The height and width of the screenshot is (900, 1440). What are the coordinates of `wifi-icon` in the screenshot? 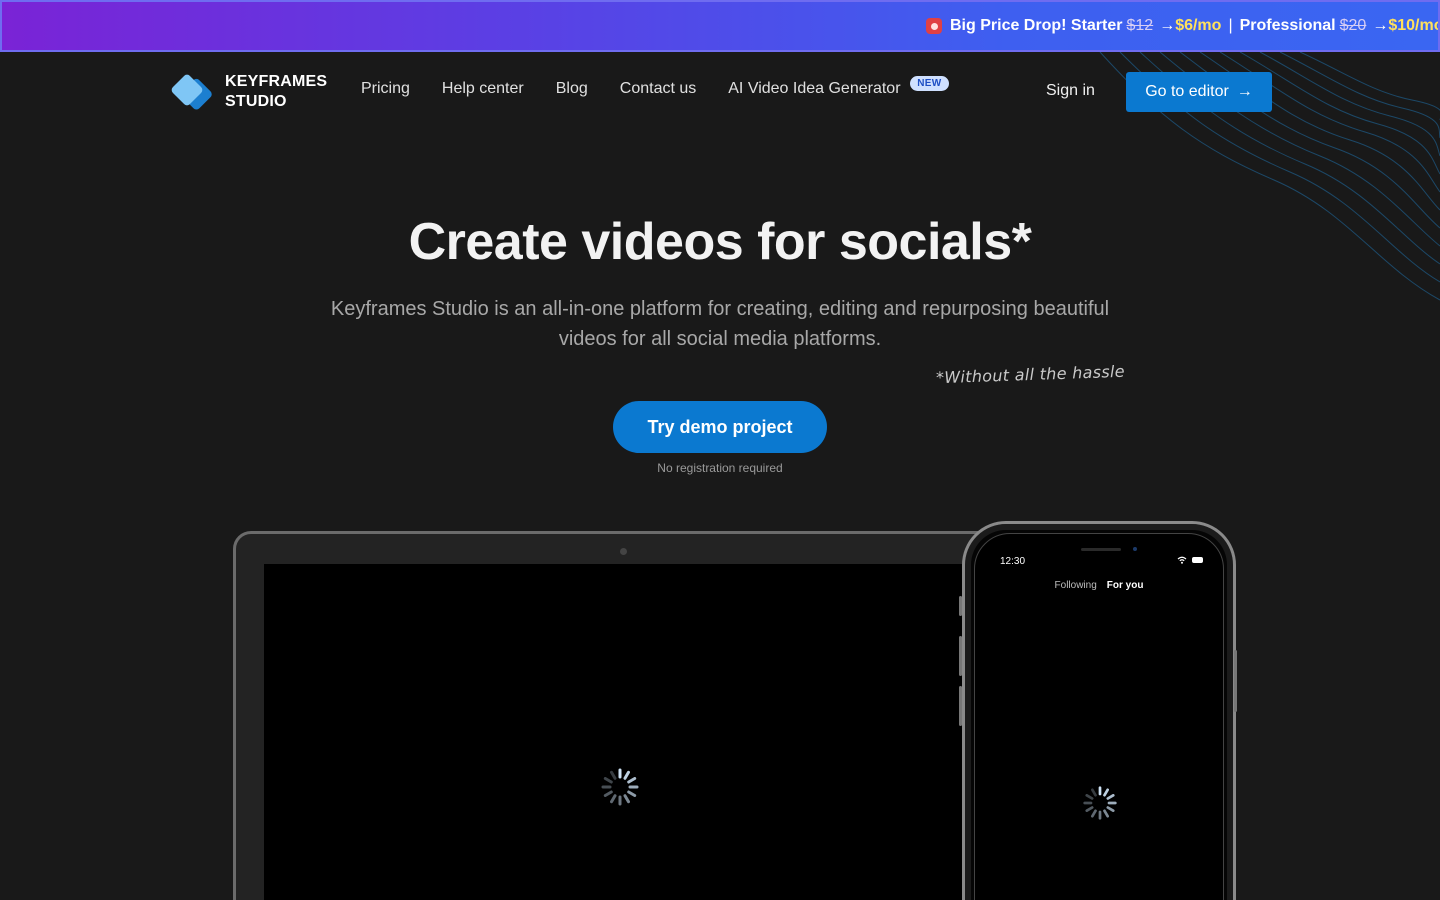 It's located at (1182, 560).